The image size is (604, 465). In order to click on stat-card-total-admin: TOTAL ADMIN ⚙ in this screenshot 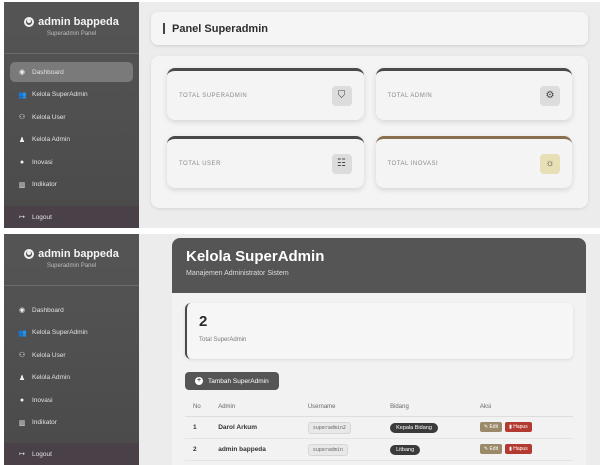, I will do `click(473, 94)`.